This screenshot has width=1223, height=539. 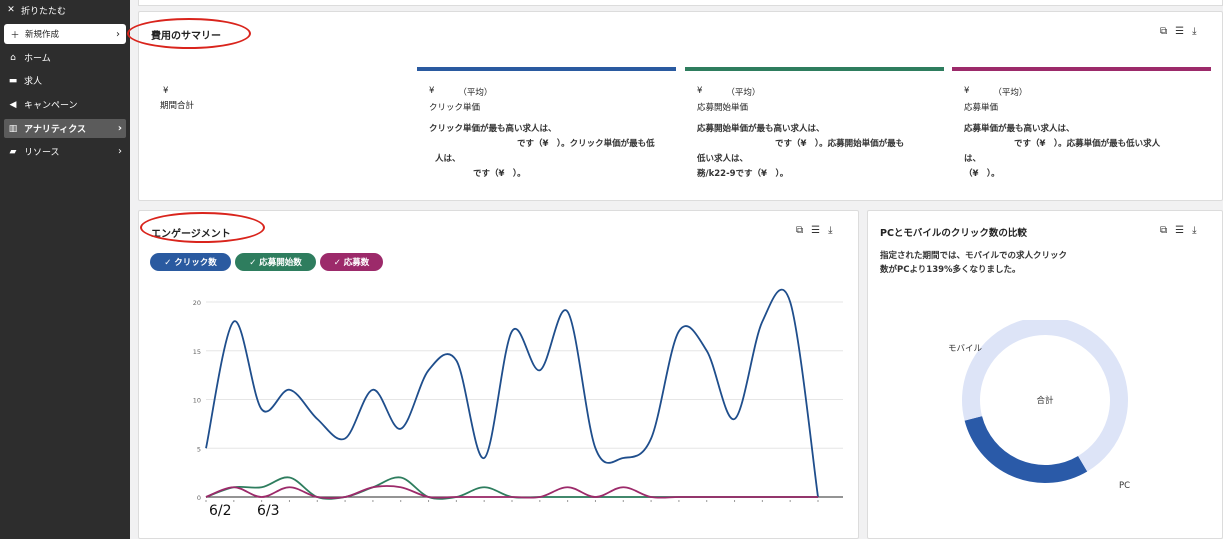 What do you see at coordinates (1010, 93) in the screenshot?
I see `cpa-avg: （平均）` at bounding box center [1010, 93].